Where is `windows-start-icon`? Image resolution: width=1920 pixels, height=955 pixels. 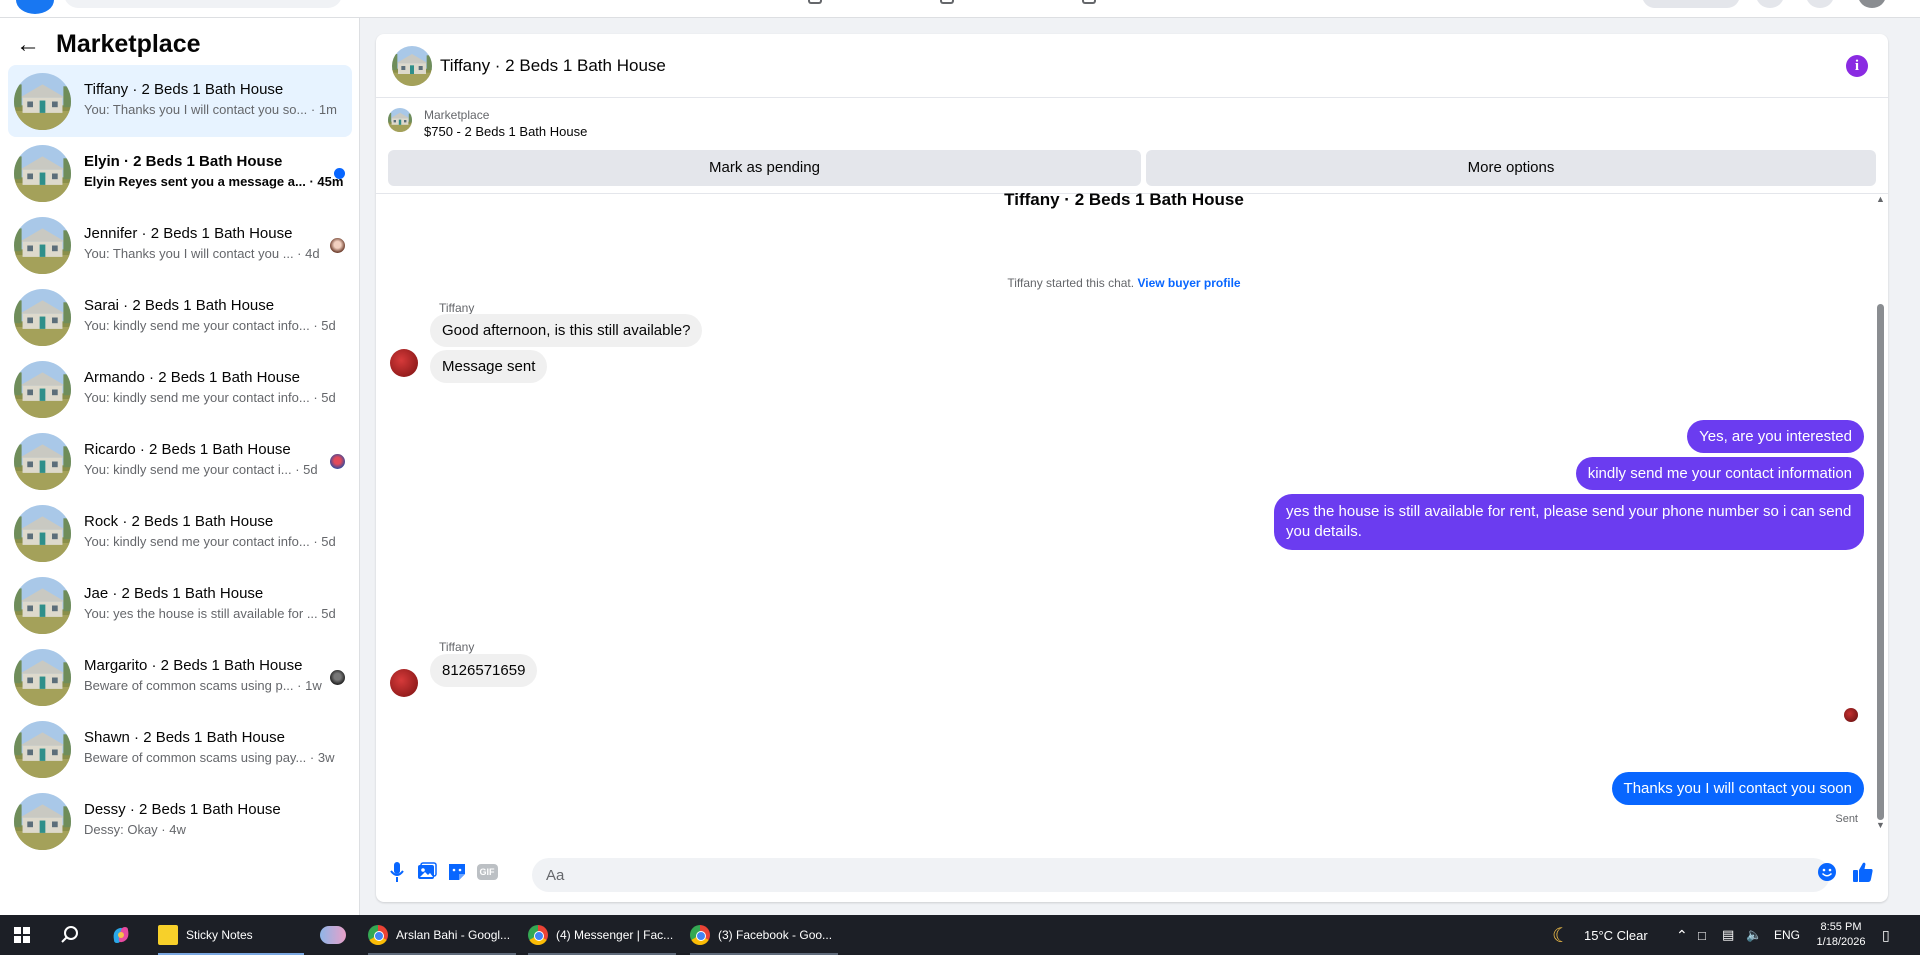
windows-start-icon is located at coordinates (22, 935).